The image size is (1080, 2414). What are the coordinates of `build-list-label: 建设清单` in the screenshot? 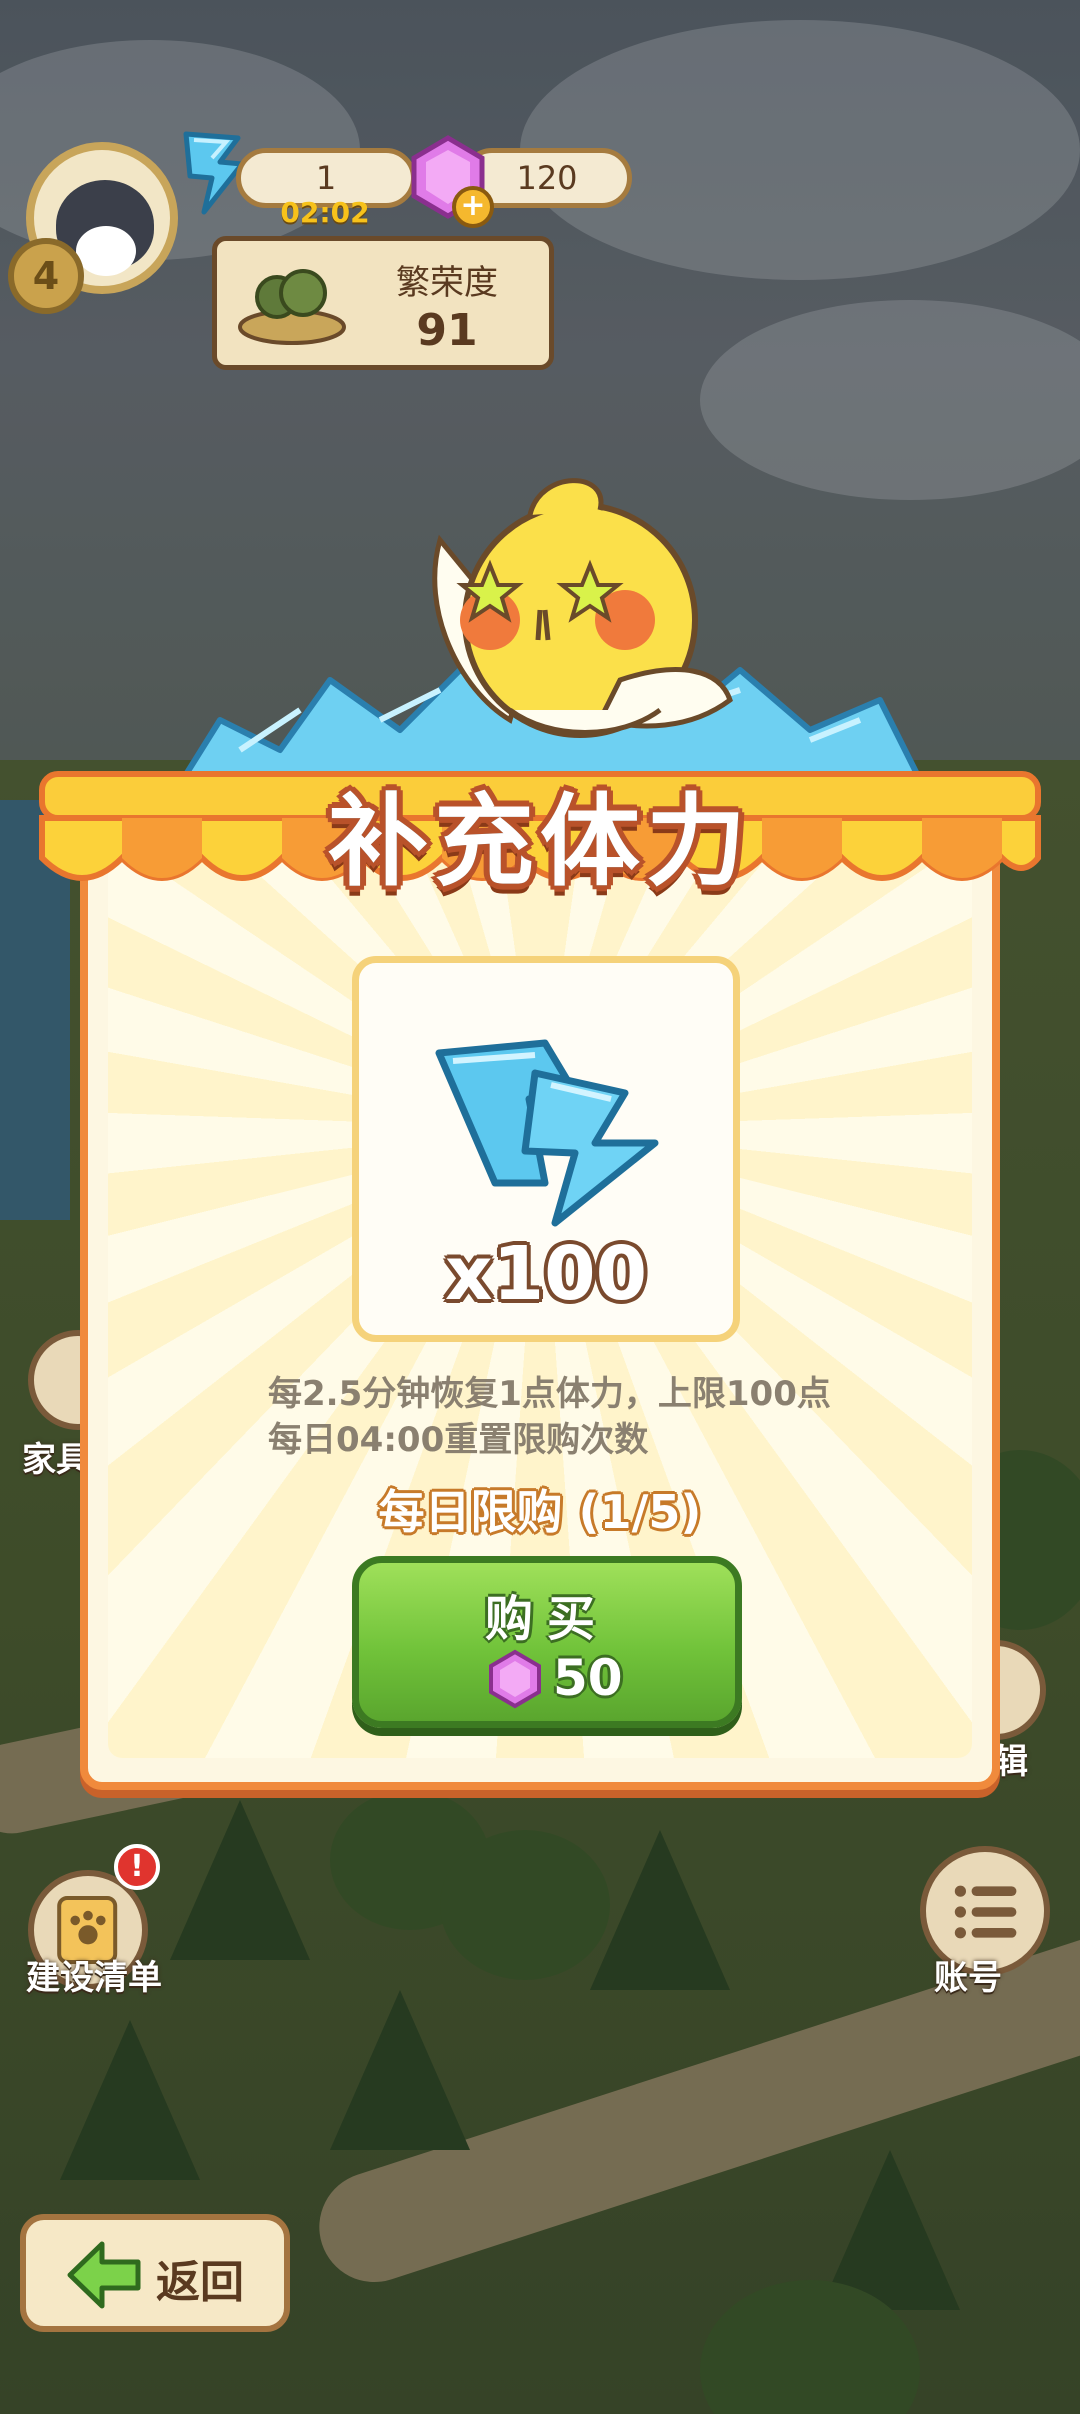 It's located at (94, 1978).